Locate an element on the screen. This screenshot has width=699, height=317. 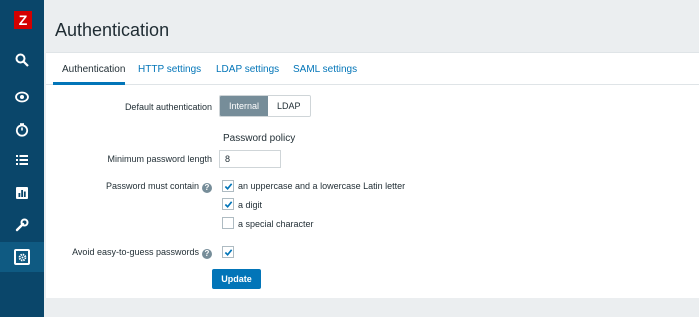
list-icon is located at coordinates (22, 160).